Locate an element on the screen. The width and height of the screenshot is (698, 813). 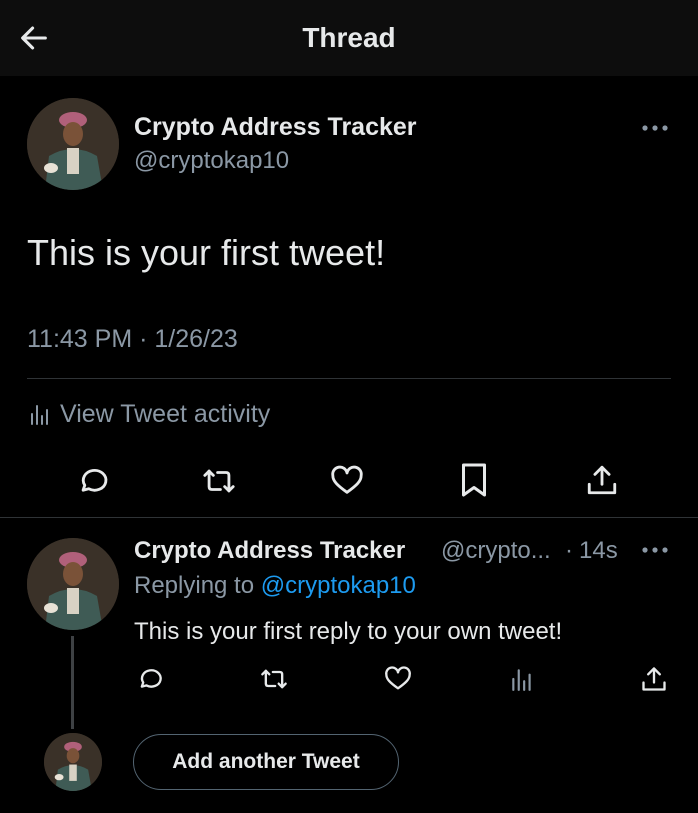
top-bar: Thread is located at coordinates (349, 38).